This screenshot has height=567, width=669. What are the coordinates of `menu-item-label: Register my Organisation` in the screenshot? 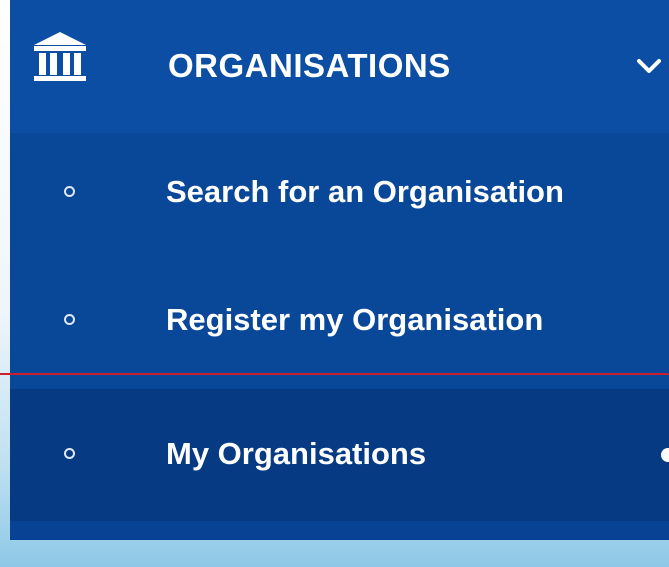 It's located at (355, 319).